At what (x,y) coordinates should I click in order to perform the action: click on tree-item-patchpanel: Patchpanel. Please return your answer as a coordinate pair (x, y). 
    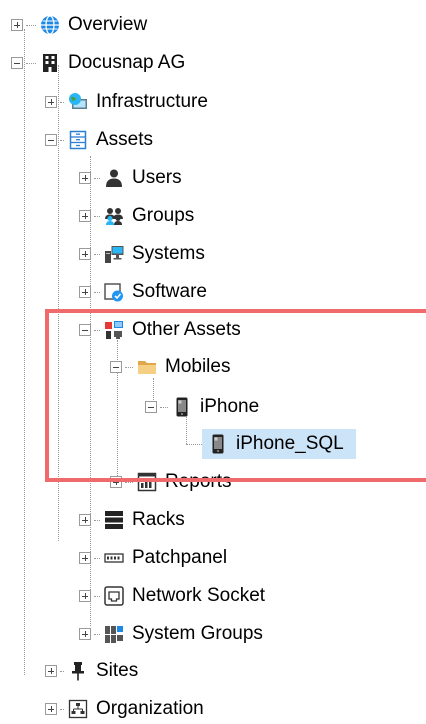
    Looking at the image, I should click on (154, 558).